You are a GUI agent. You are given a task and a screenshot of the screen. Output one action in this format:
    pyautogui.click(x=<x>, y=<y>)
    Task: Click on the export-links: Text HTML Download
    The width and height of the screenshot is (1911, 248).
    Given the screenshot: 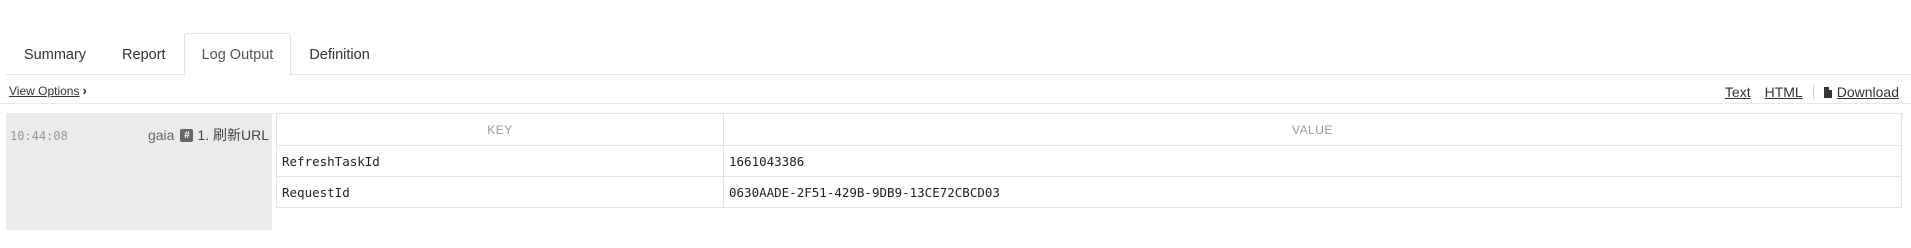 What is the action you would take?
    pyautogui.click(x=1812, y=92)
    